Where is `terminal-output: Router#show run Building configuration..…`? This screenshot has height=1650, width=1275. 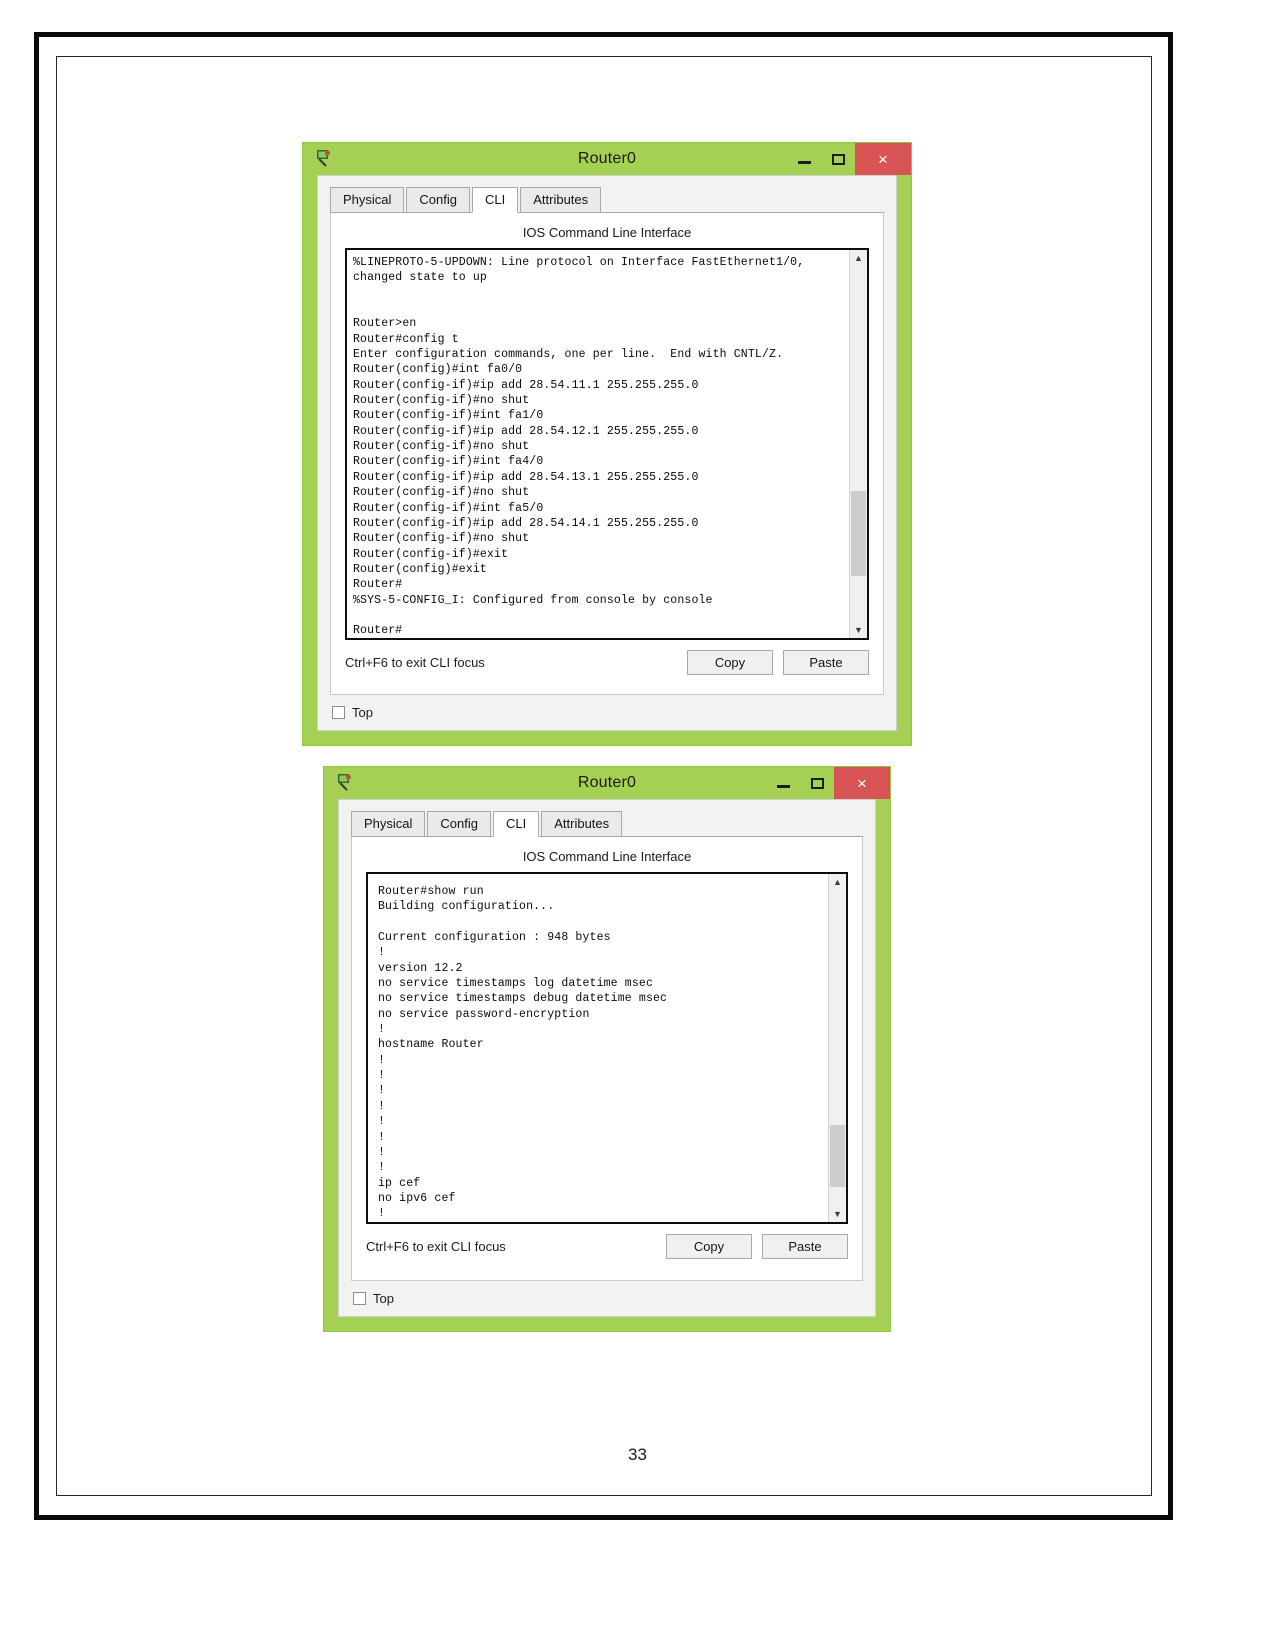 terminal-output: Router#show run Building configuration..… is located at coordinates (598, 1048).